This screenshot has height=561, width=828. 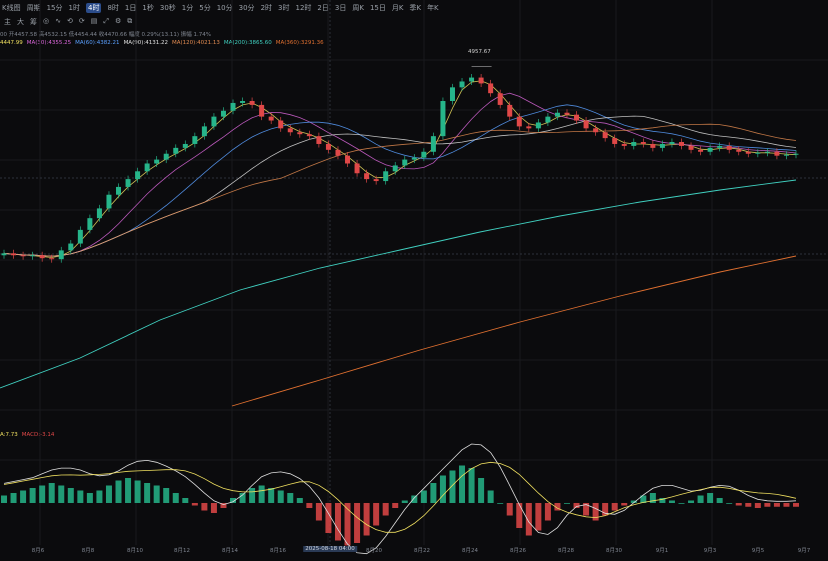 I want to click on x-tick-label: 9月5, so click(x=758, y=551).